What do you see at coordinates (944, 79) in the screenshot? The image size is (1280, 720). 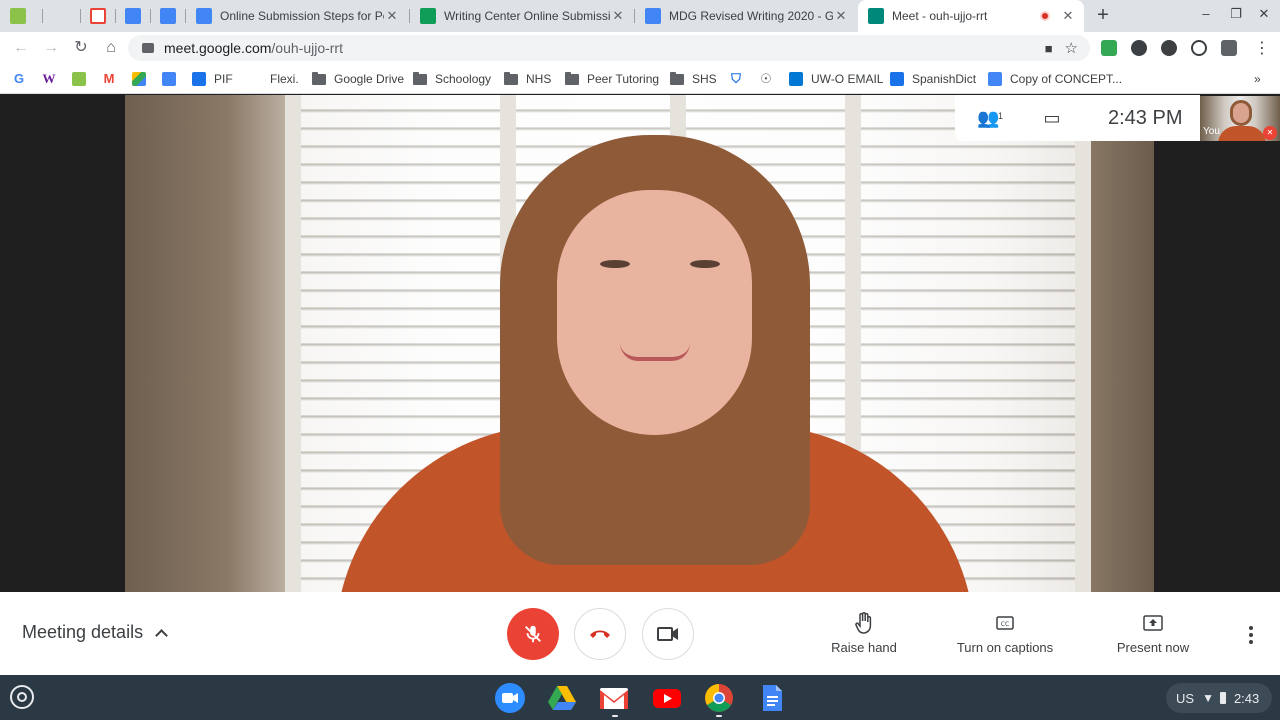 I see `bookmark-label: SpanishDict` at bounding box center [944, 79].